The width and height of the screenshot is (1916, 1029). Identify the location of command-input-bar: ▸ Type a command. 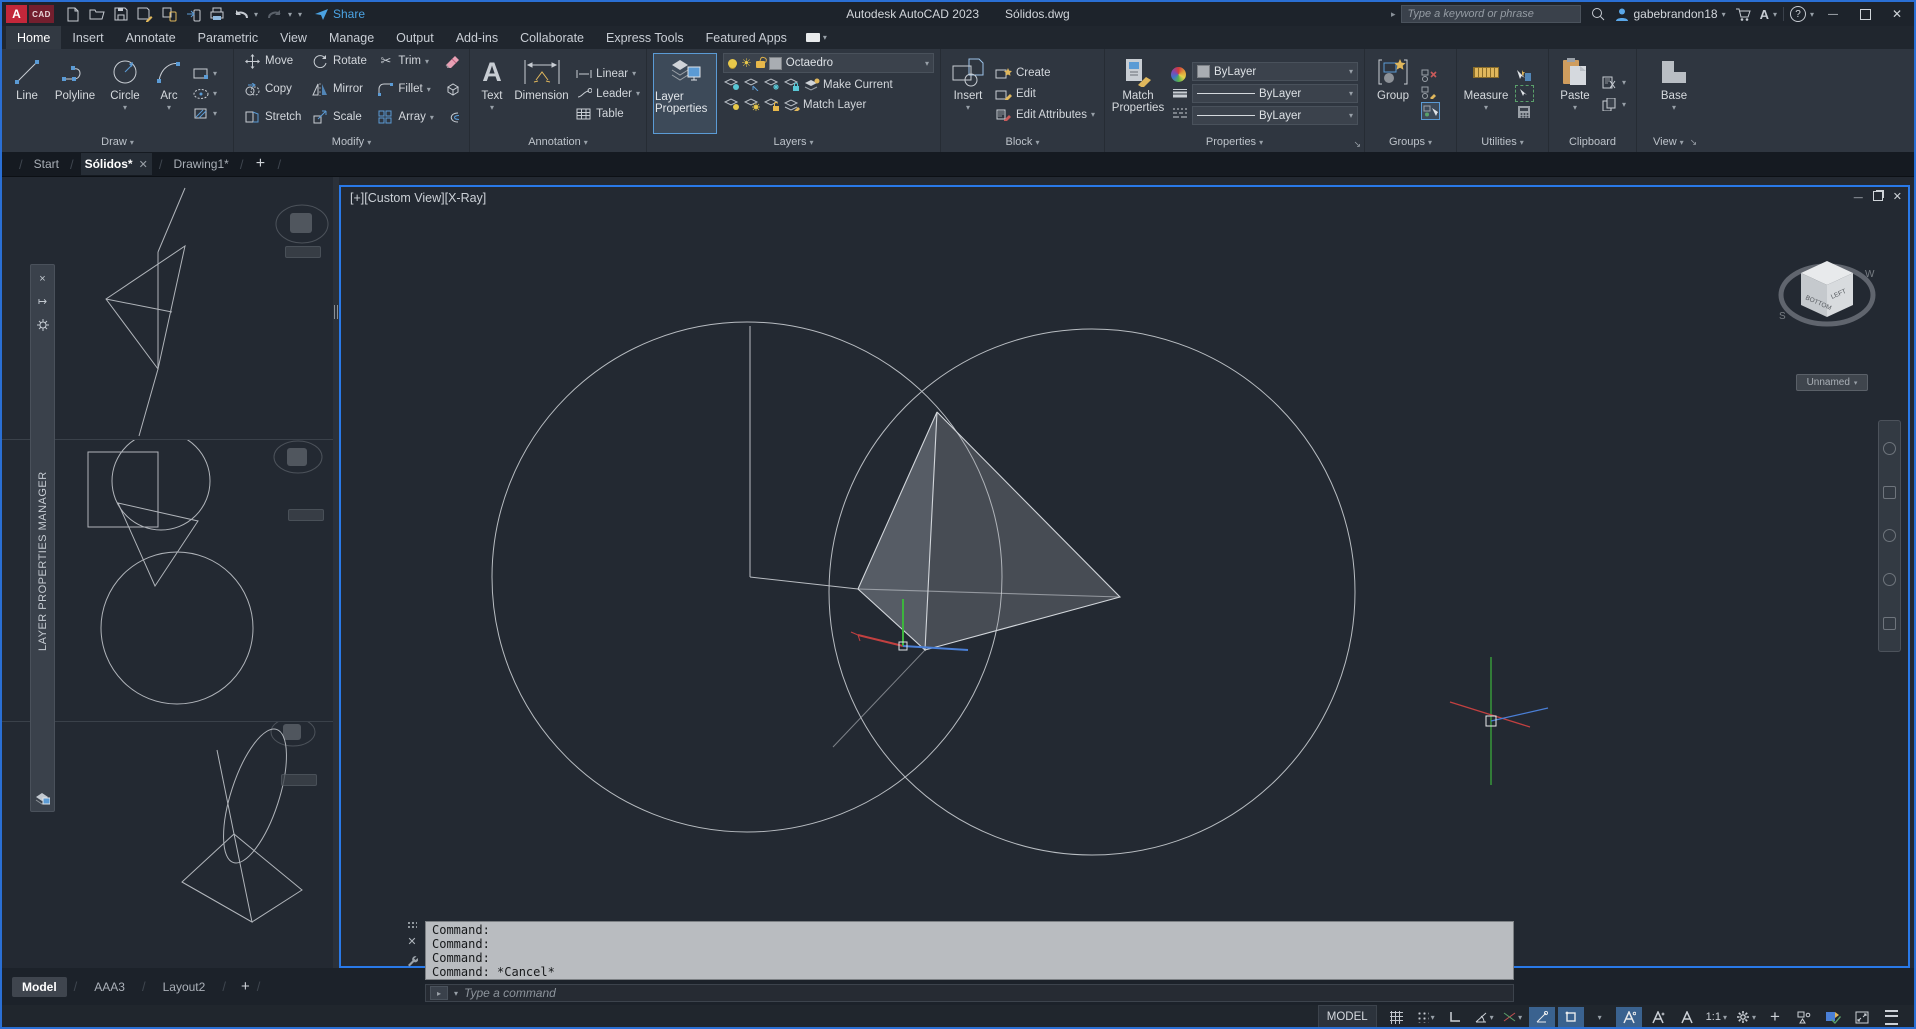
(969, 993).